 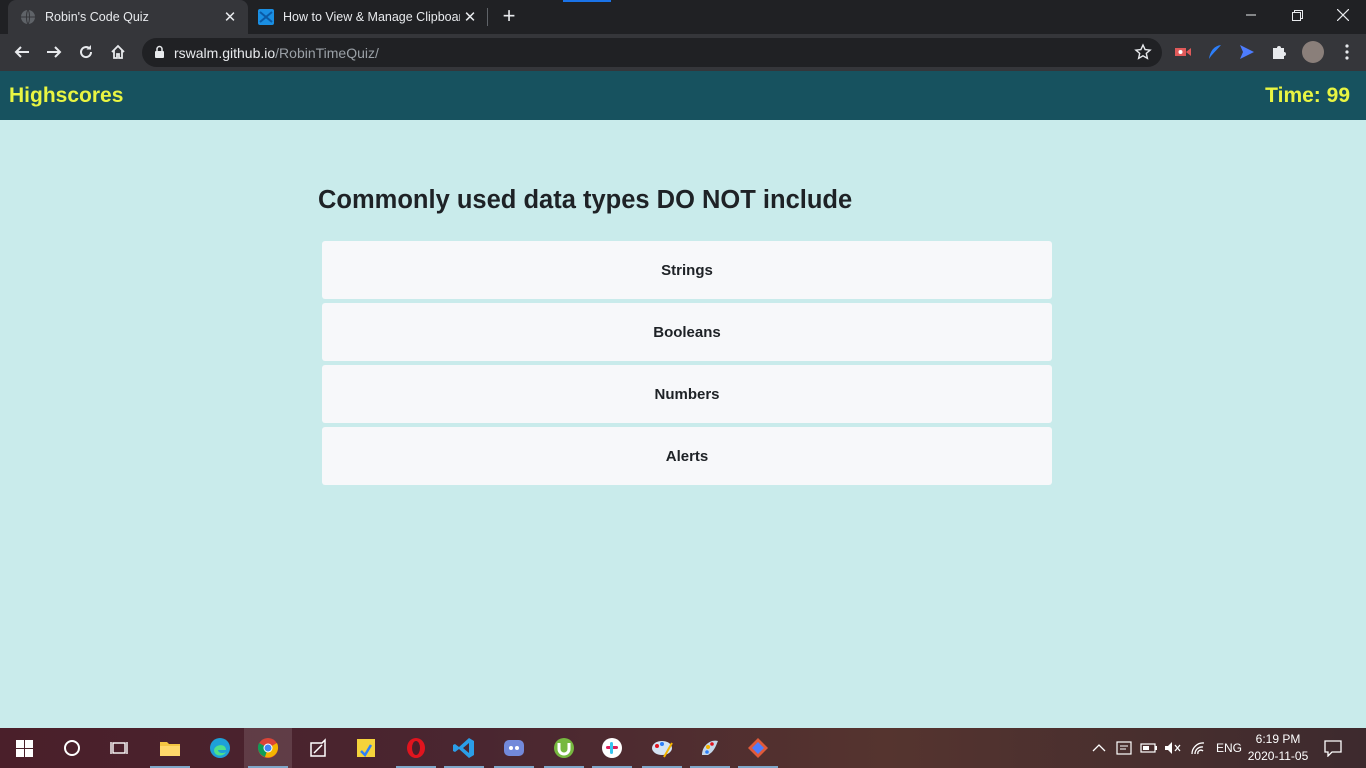 I want to click on action-center-icon, so click(x=1333, y=748).